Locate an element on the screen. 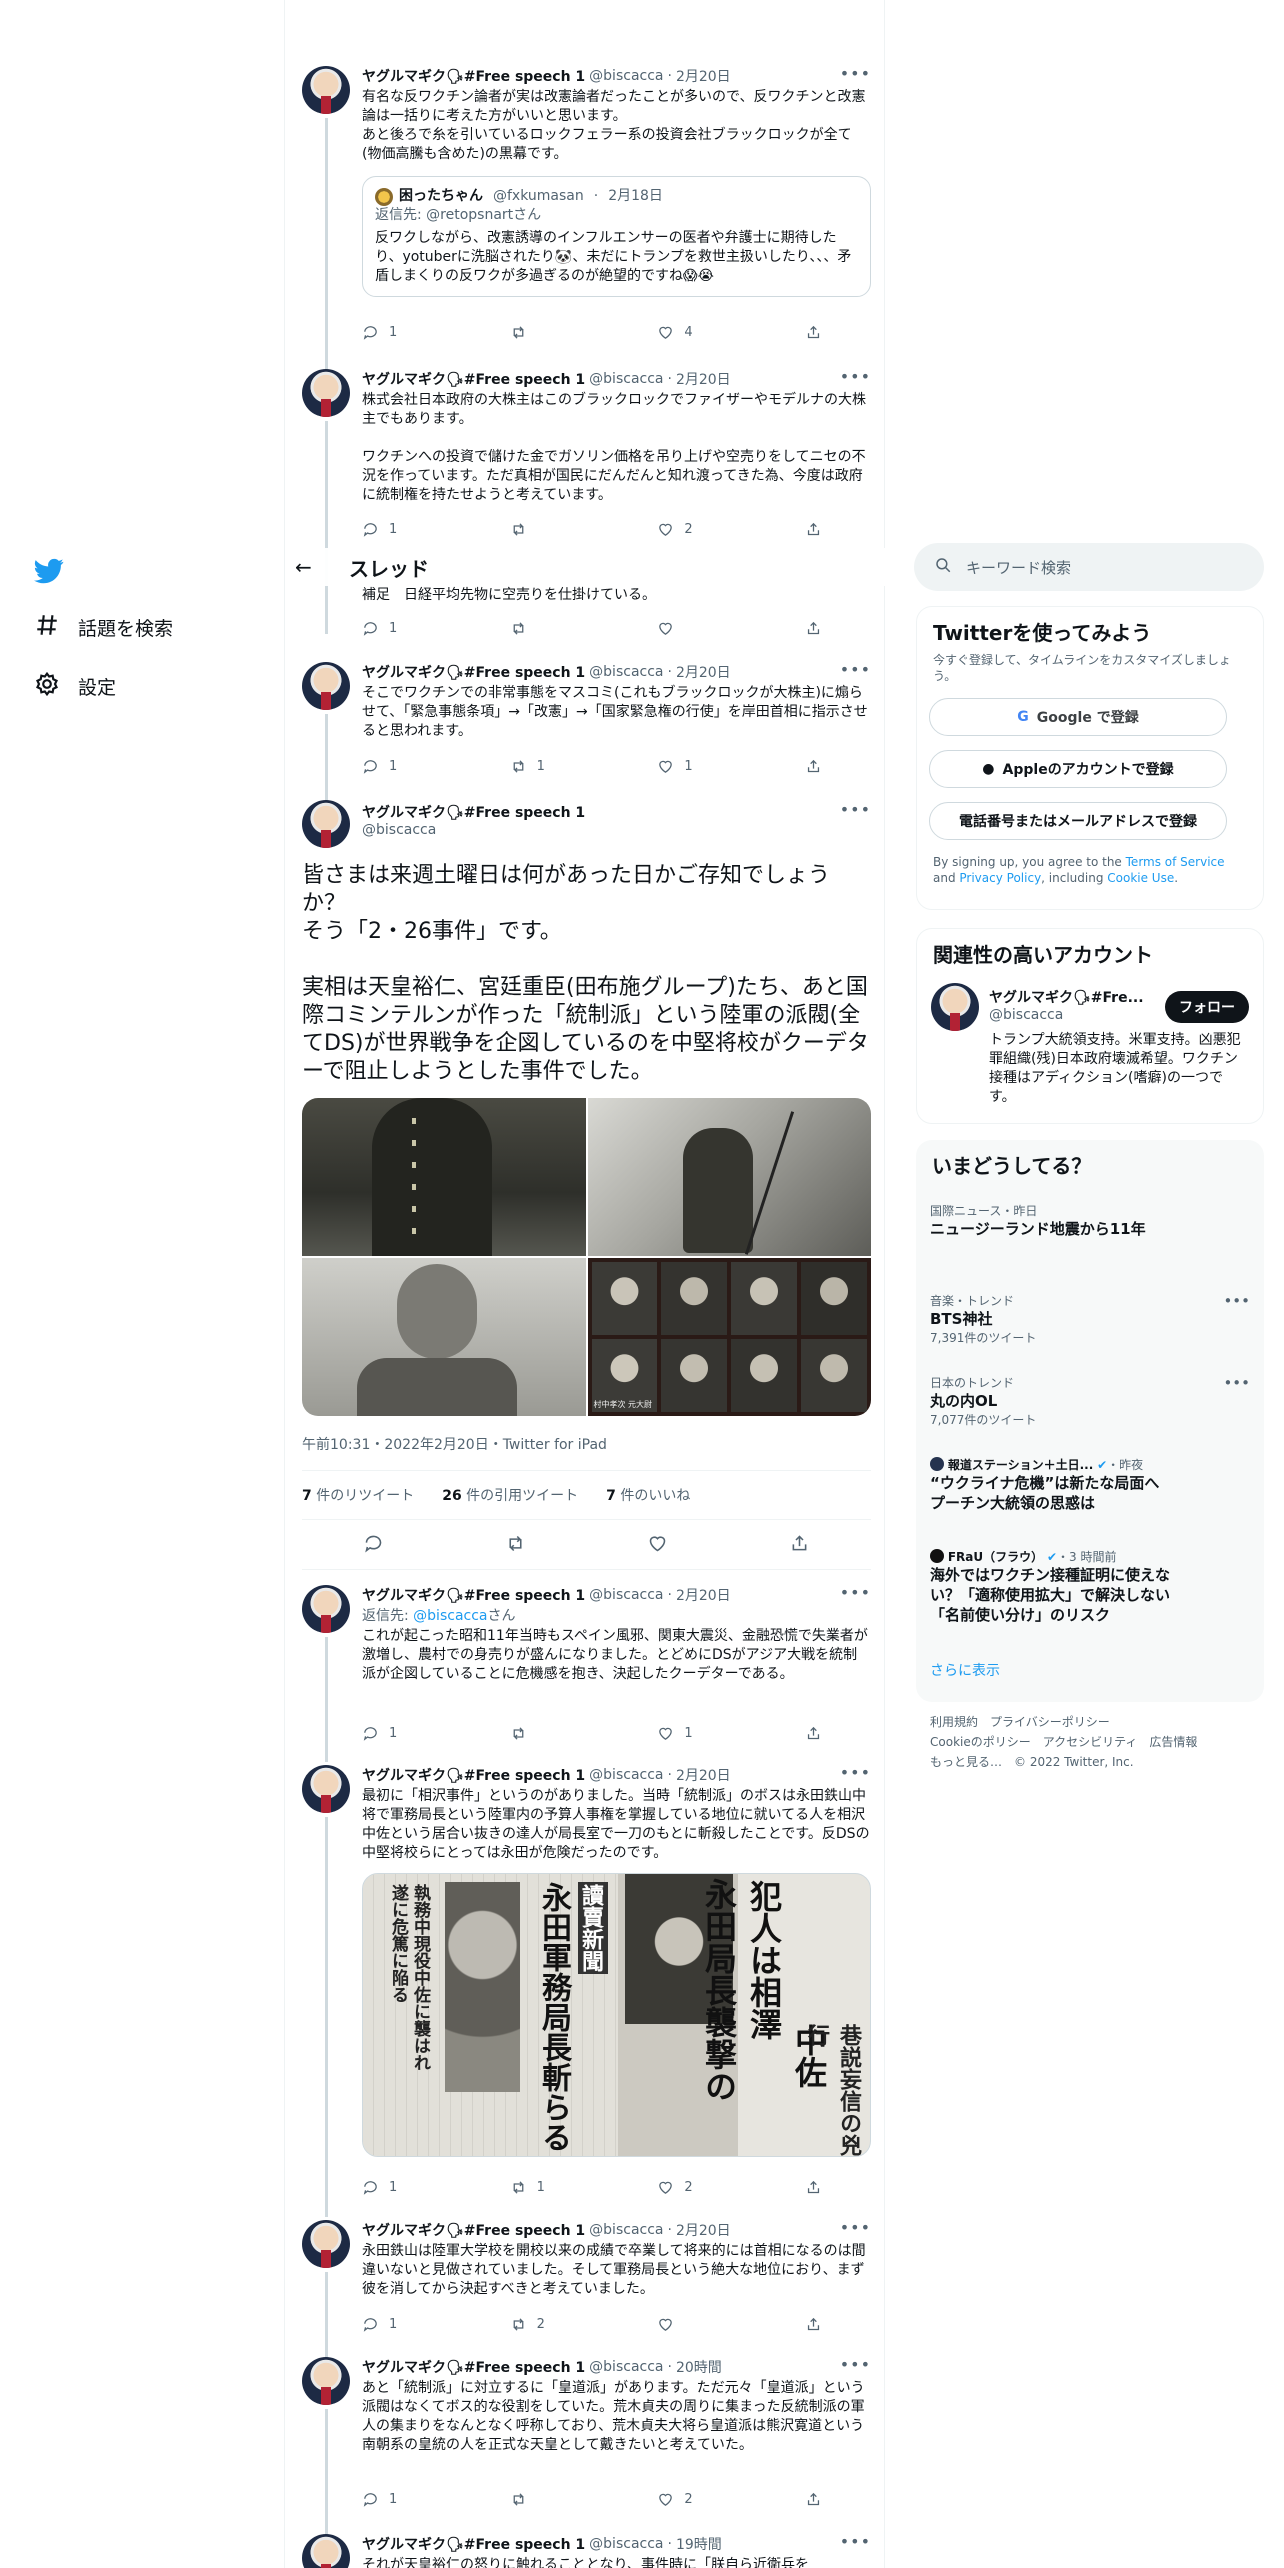  like-stat: 7 件のいいね is located at coordinates (648, 1495).